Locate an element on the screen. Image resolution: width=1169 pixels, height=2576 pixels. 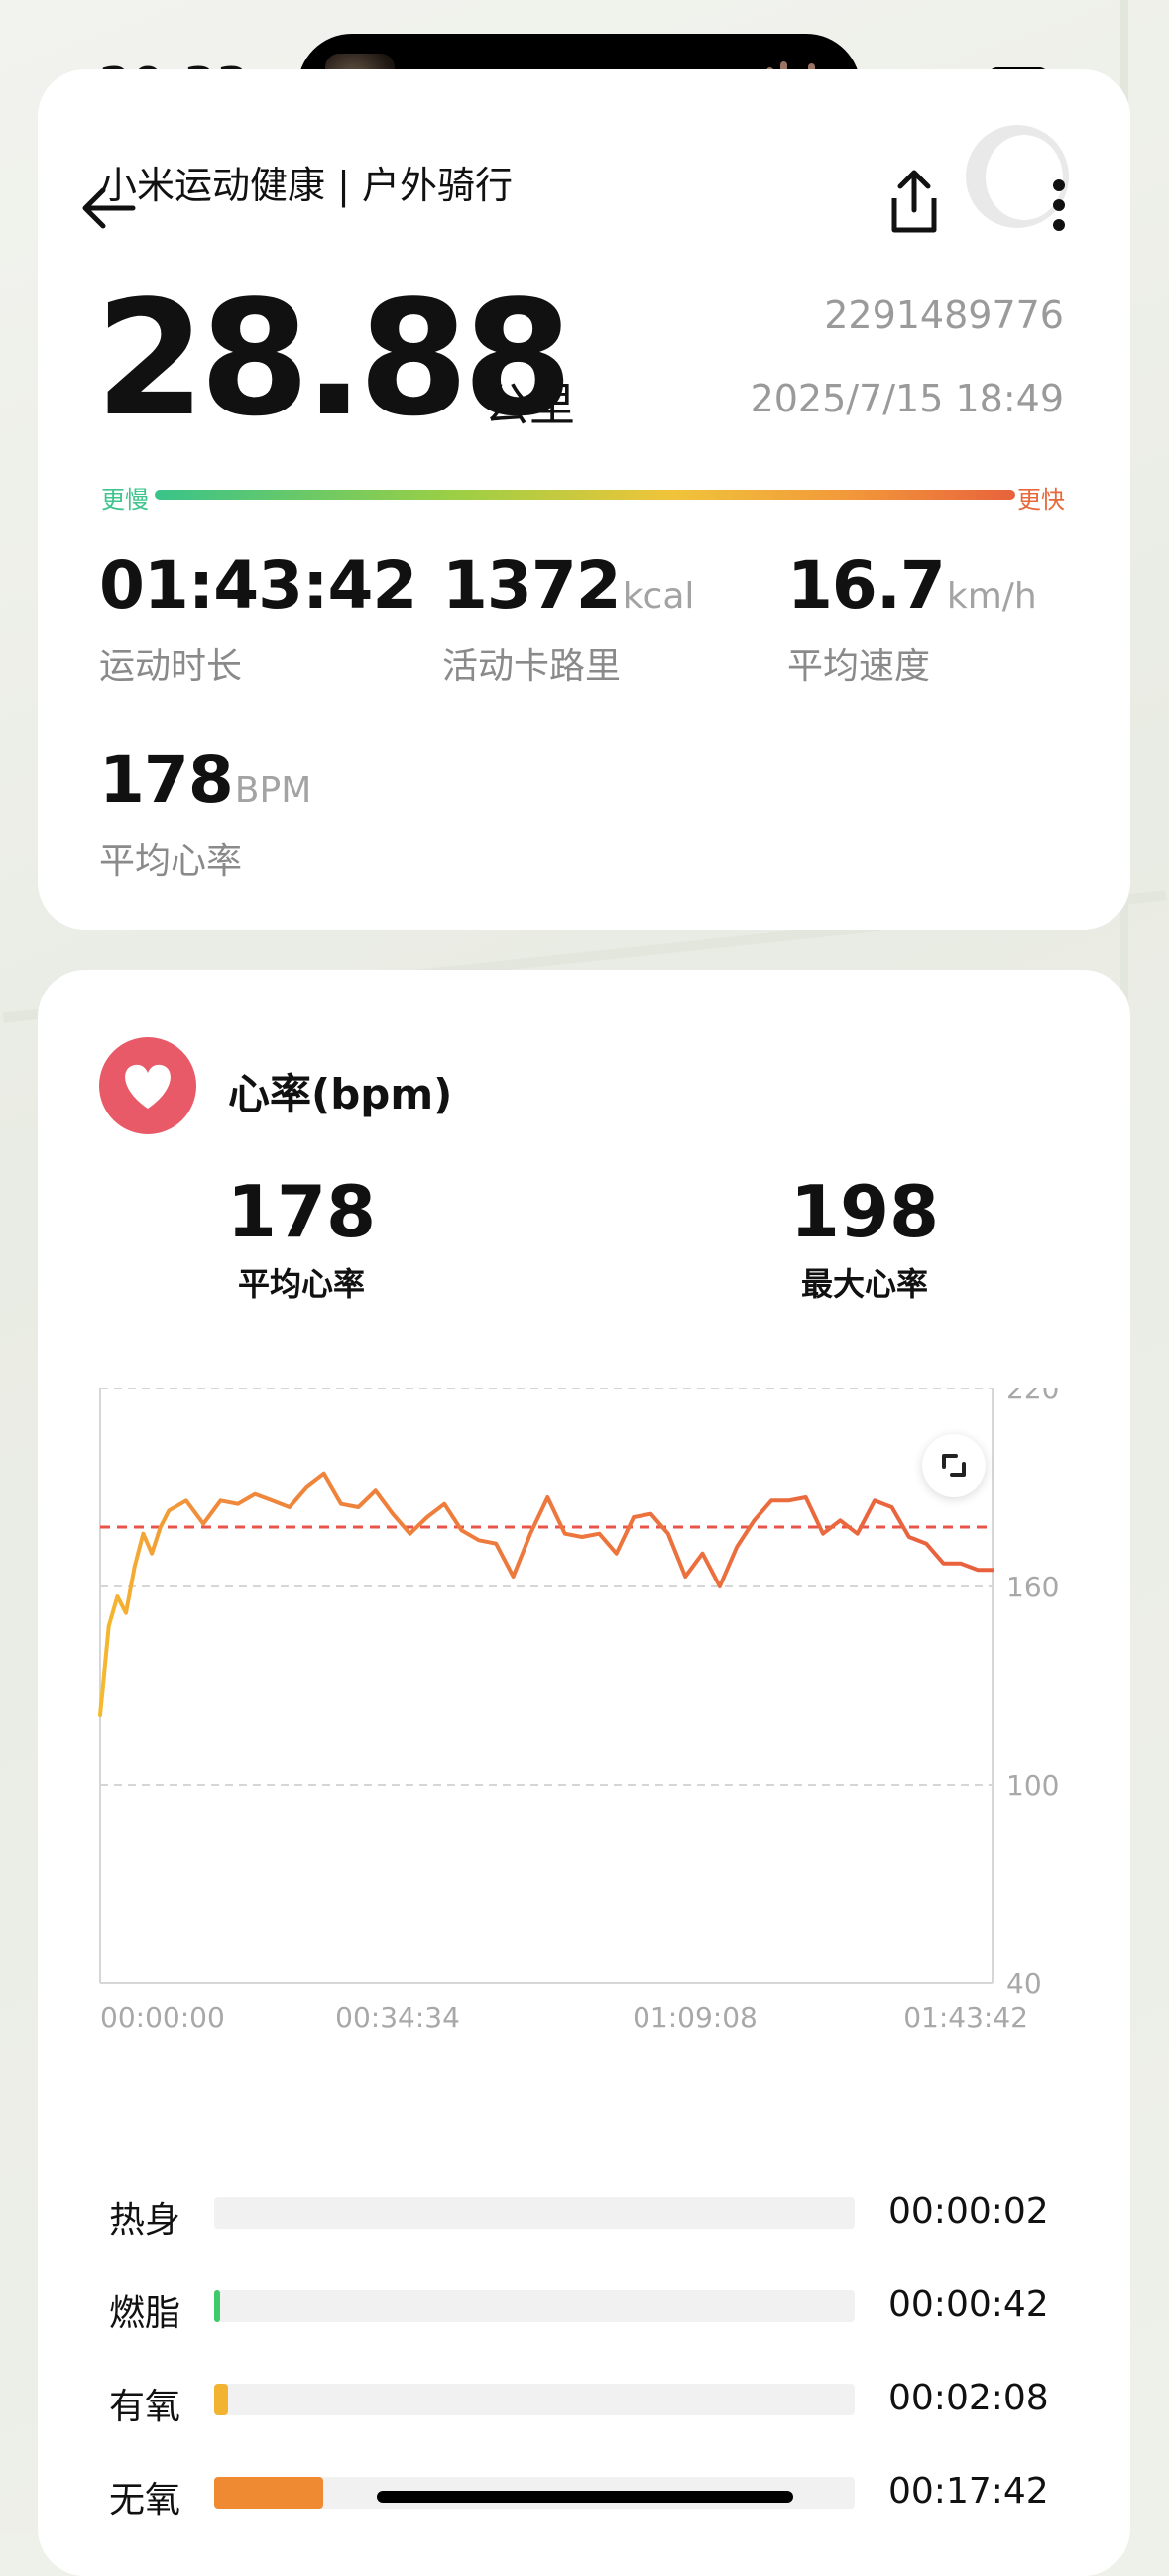
workout-date: 2025/7/15 18:49 is located at coordinates (907, 399).